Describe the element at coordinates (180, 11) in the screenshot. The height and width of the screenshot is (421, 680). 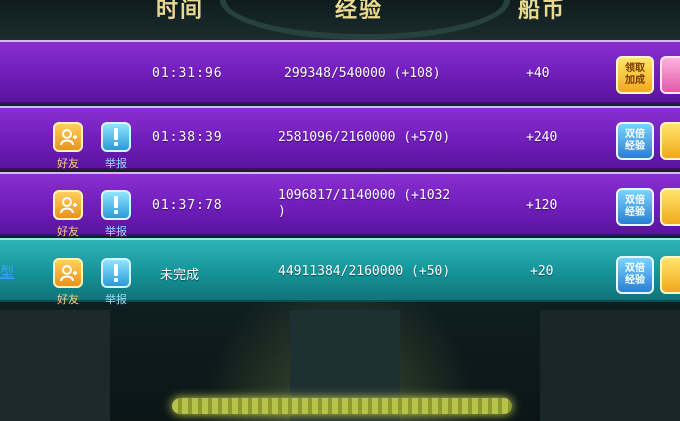
I see `header-time: 时间` at that location.